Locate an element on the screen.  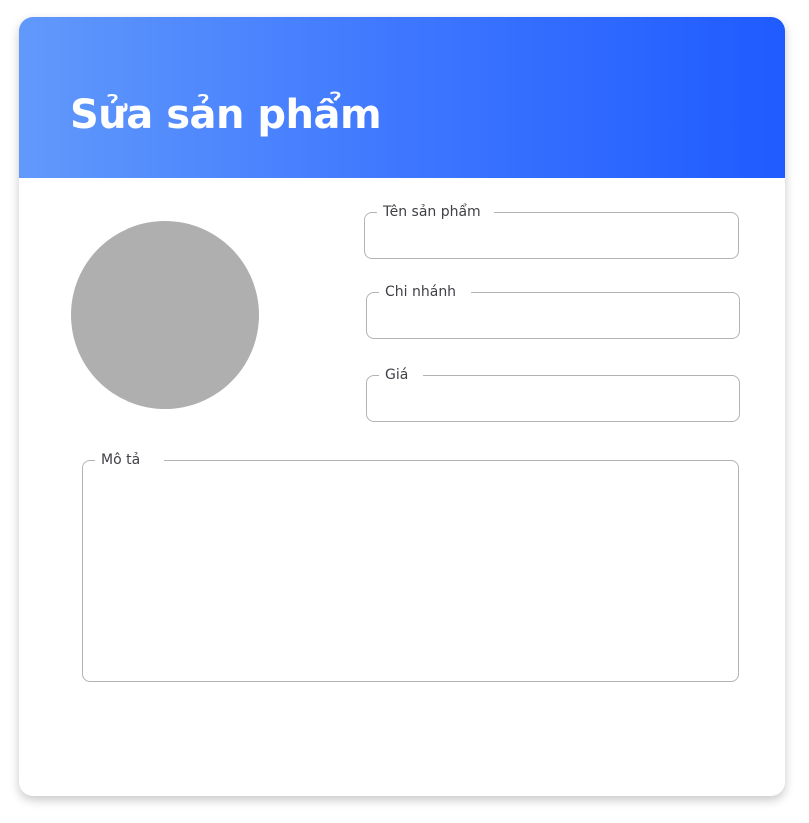
product-name-field: Tên sản phẩm is located at coordinates (551, 231).